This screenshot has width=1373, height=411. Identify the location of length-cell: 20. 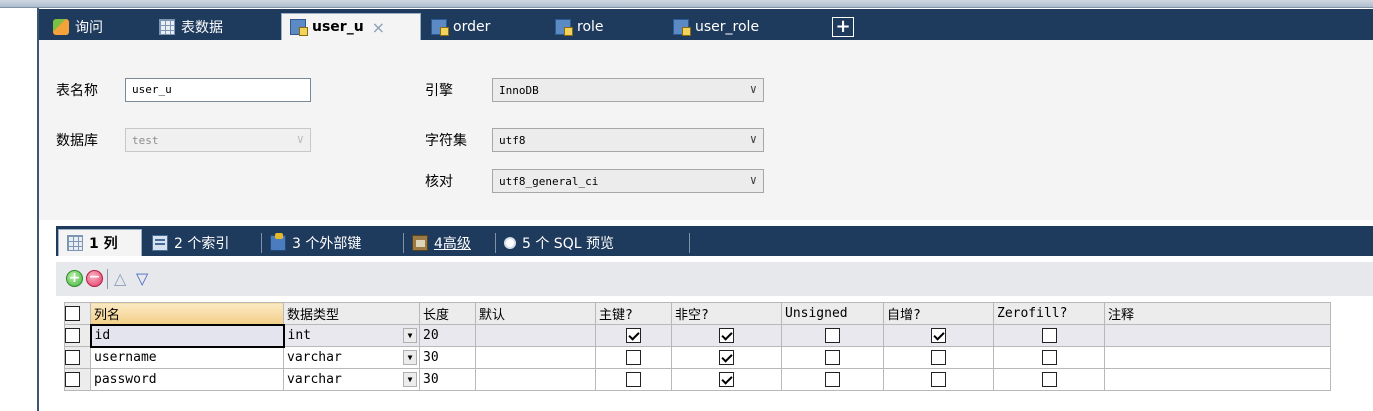
(447, 335).